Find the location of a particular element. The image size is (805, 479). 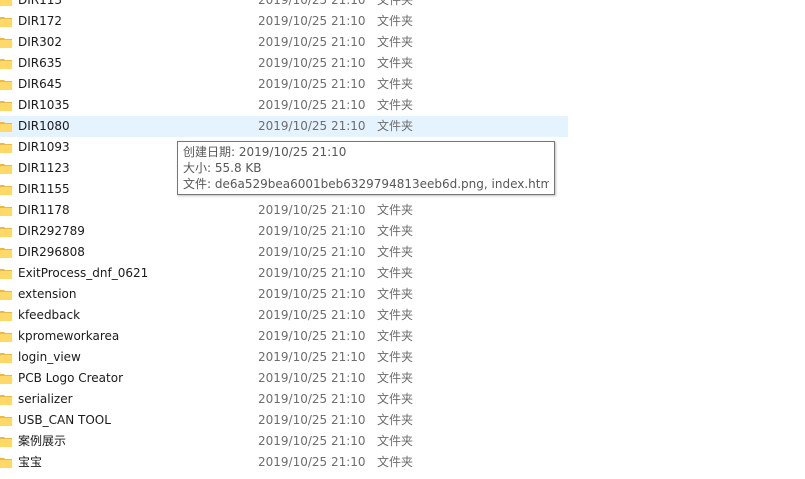

file-name: kfeedback is located at coordinates (49, 315).